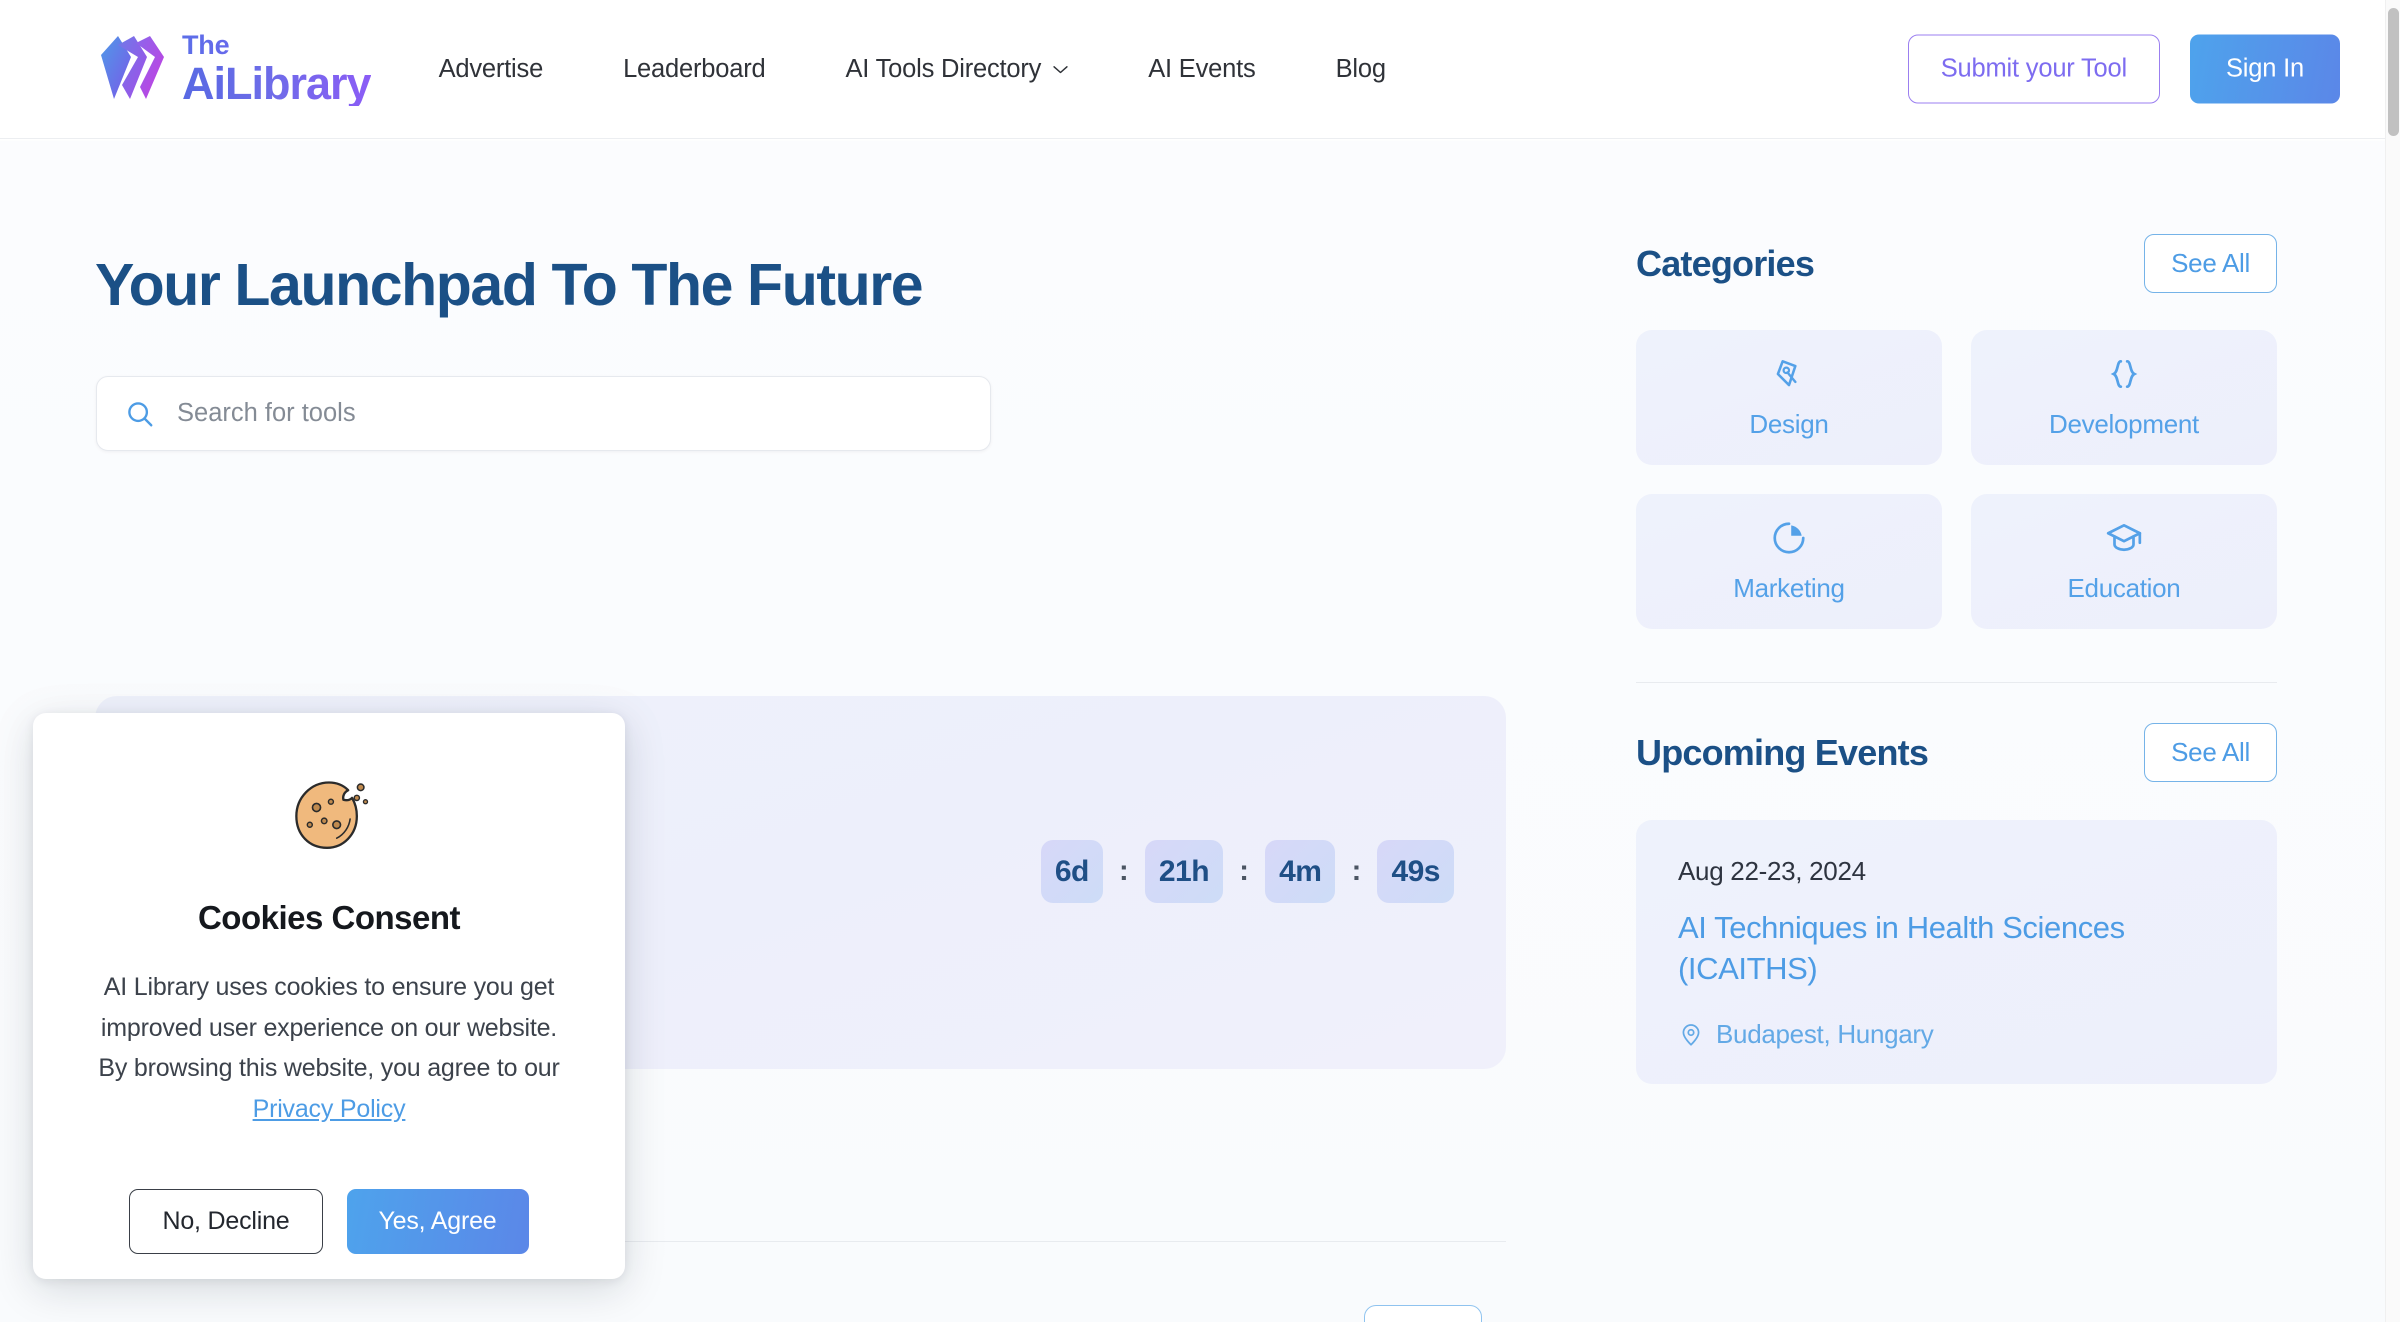 The width and height of the screenshot is (2400, 1322). I want to click on categories-title: Categories, so click(1725, 263).